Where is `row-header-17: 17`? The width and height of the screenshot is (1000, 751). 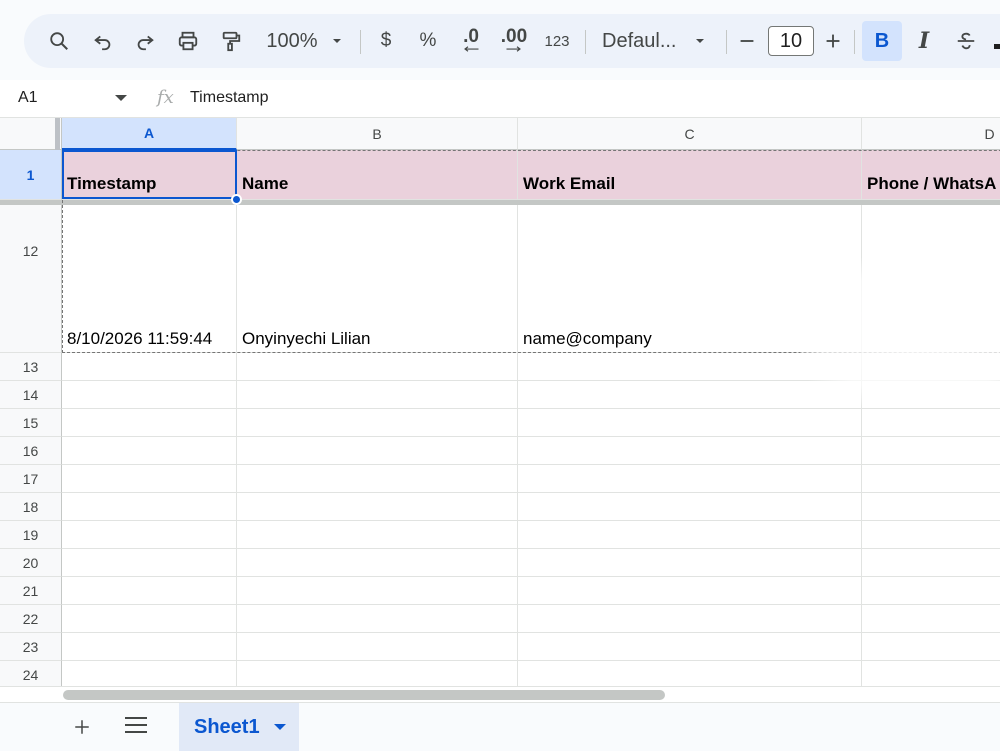
row-header-17: 17 is located at coordinates (31, 479).